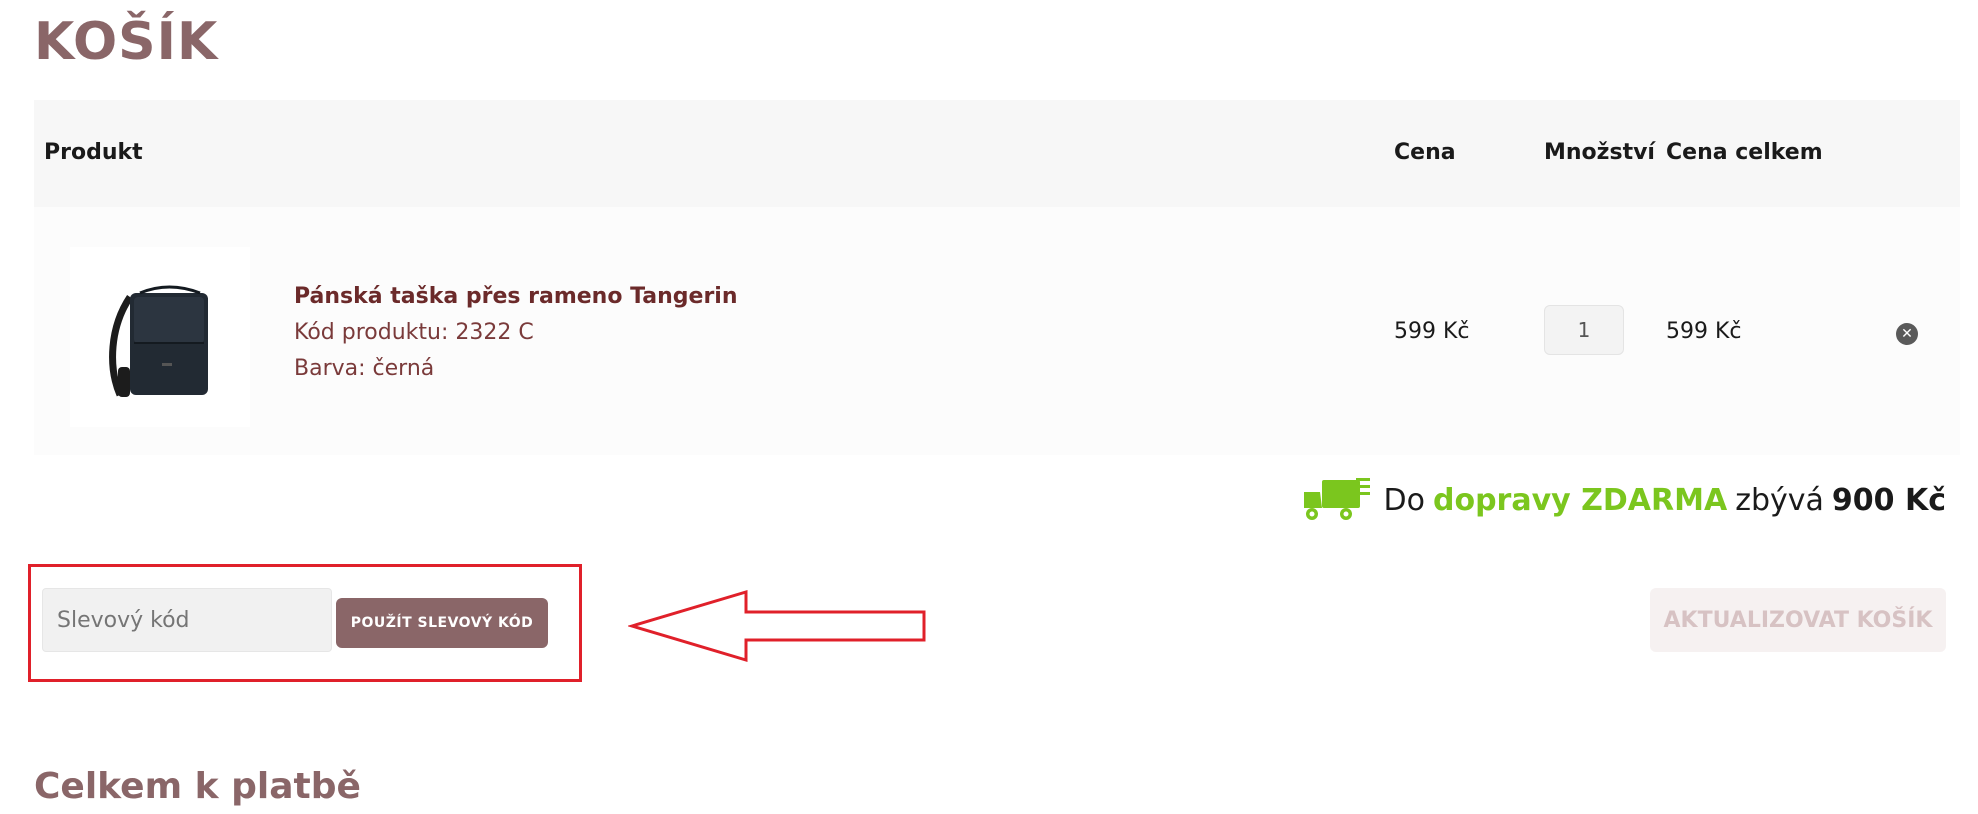 The width and height of the screenshot is (1978, 814). Describe the element at coordinates (1704, 331) in the screenshot. I see `item-total: 599 Kč` at that location.